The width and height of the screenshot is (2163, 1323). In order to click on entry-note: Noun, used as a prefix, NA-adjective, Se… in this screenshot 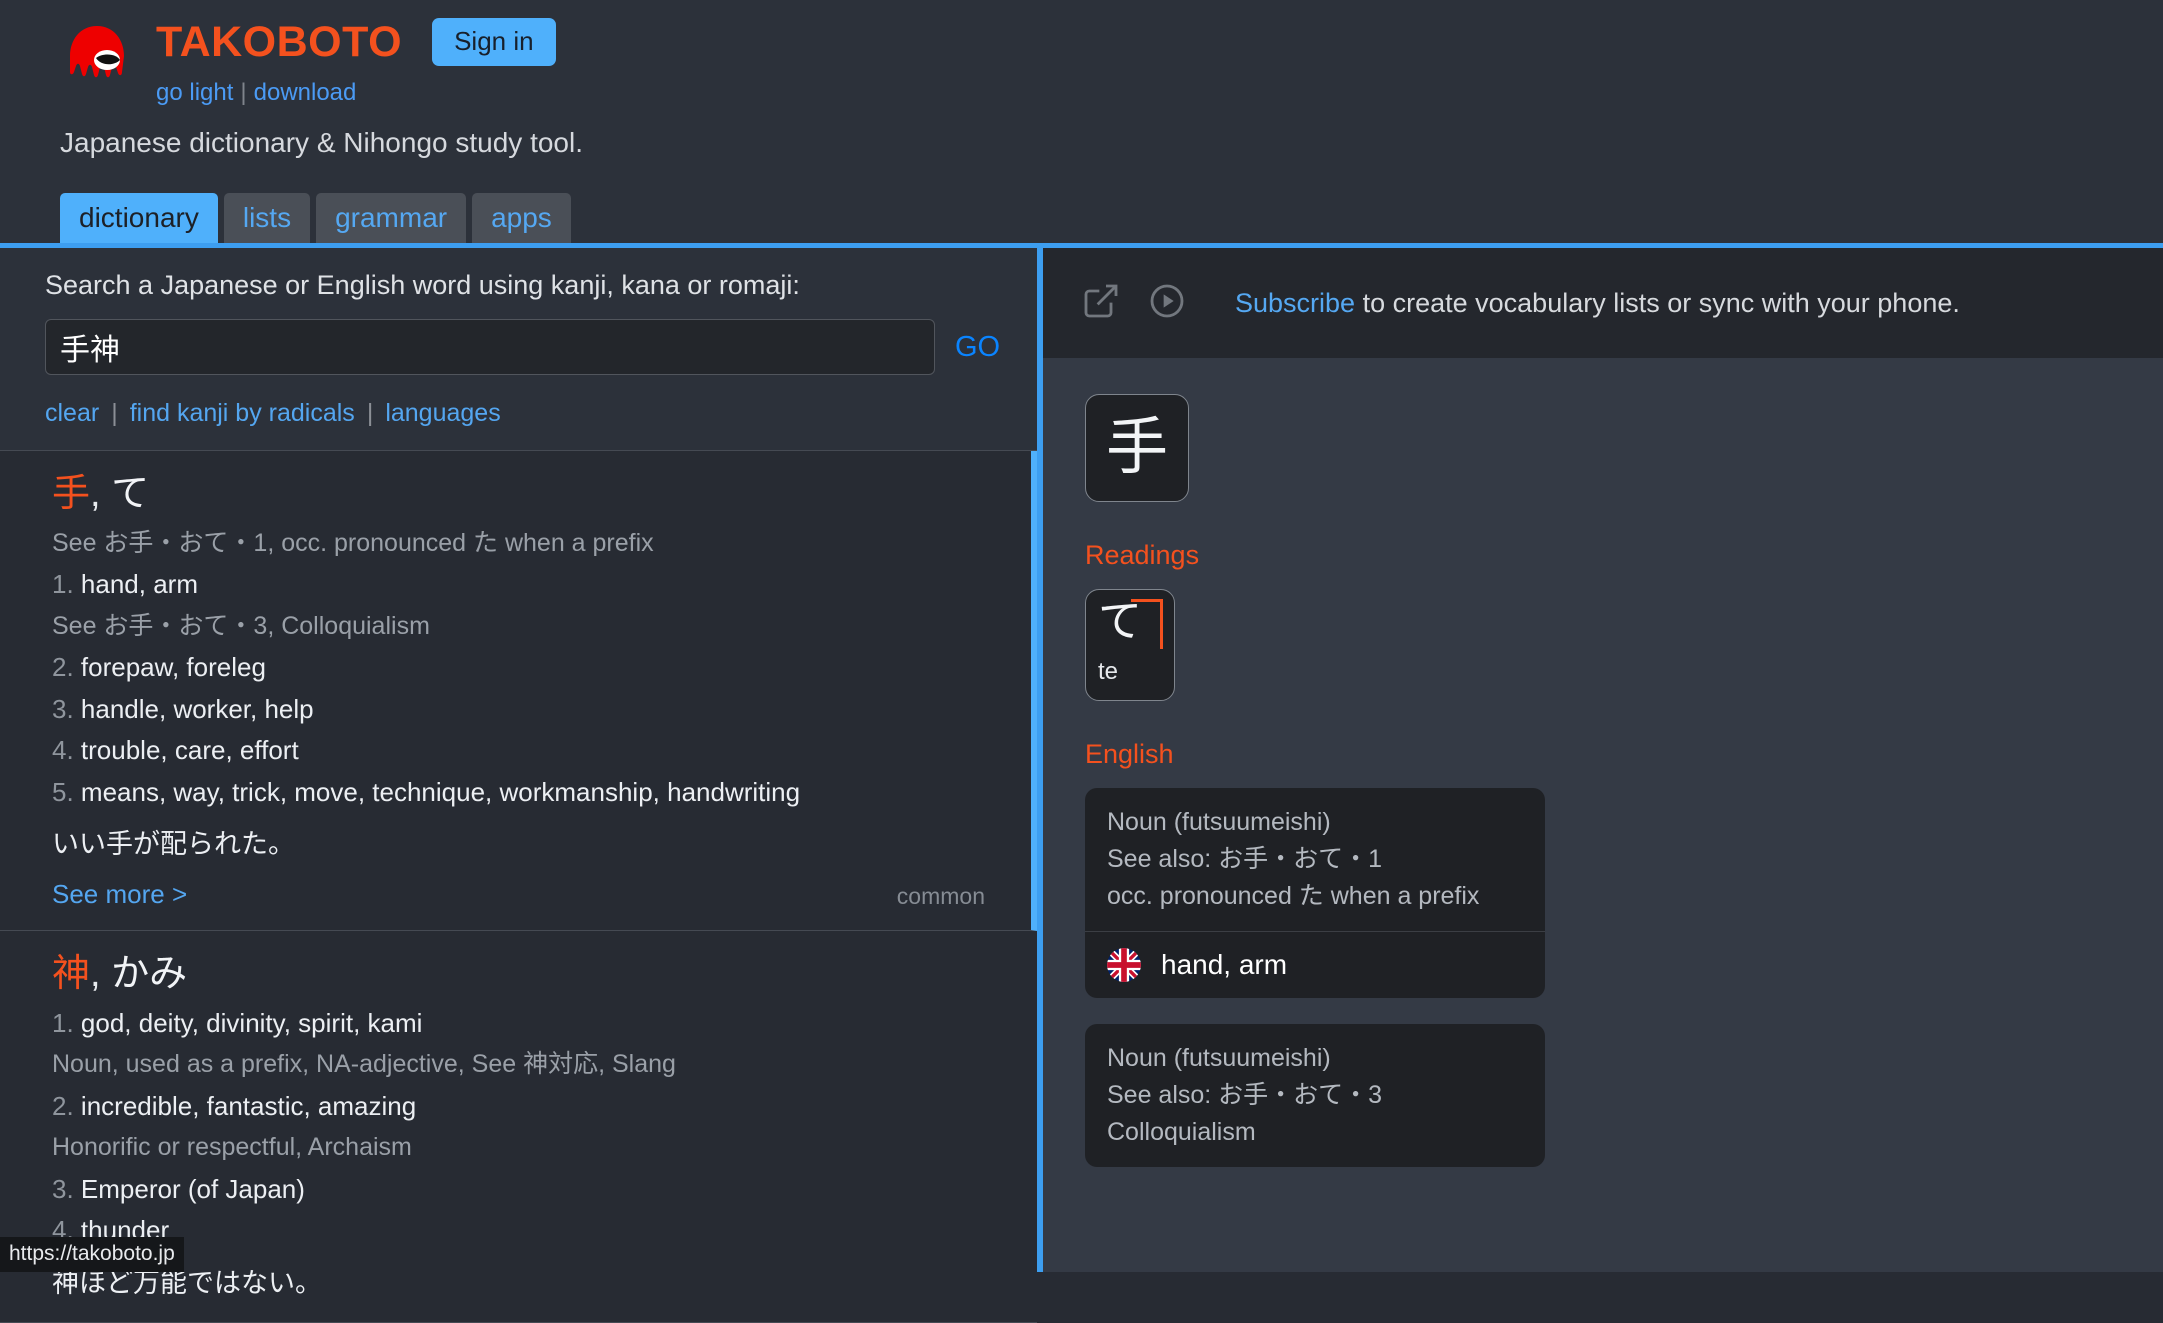, I will do `click(364, 1064)`.